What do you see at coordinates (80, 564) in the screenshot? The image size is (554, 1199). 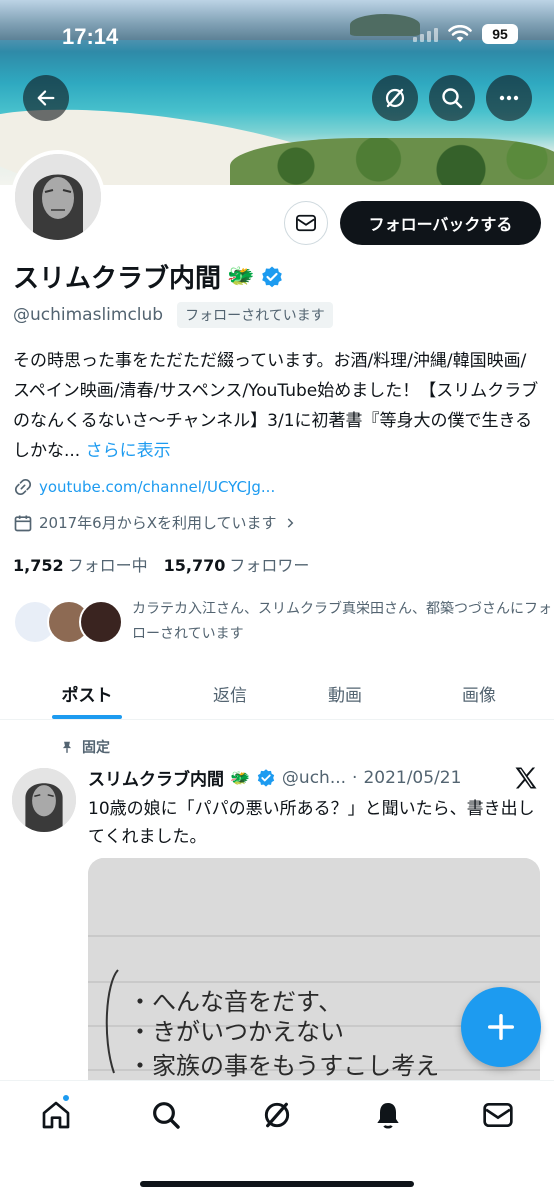 I see `following-count-link: 1,752 フォロー中` at bounding box center [80, 564].